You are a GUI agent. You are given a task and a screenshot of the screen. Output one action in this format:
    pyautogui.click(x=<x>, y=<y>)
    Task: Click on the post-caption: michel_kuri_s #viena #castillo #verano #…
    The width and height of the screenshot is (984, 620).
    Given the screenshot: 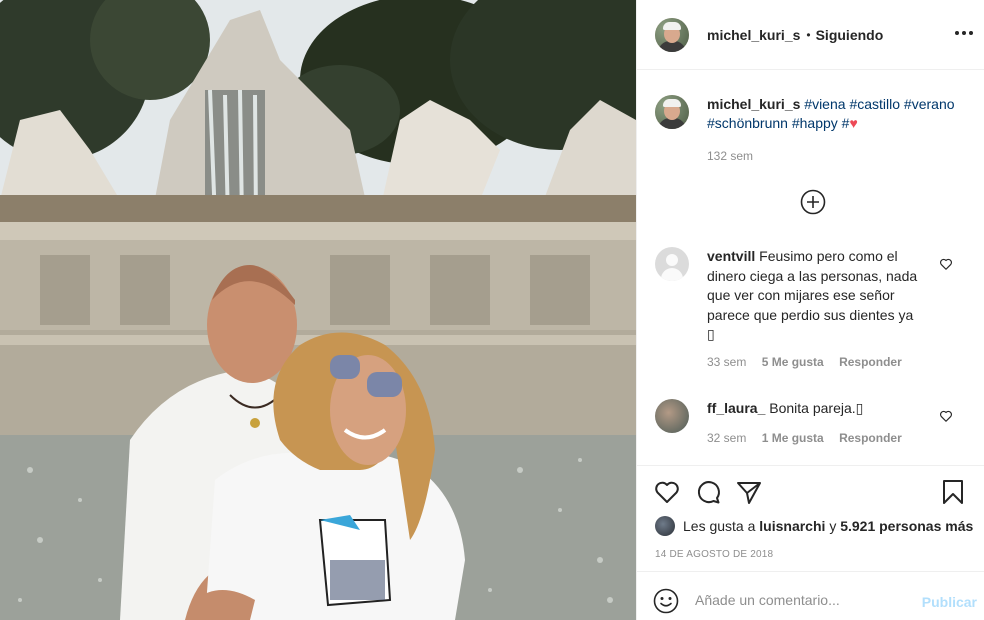 What is the action you would take?
    pyautogui.click(x=815, y=129)
    